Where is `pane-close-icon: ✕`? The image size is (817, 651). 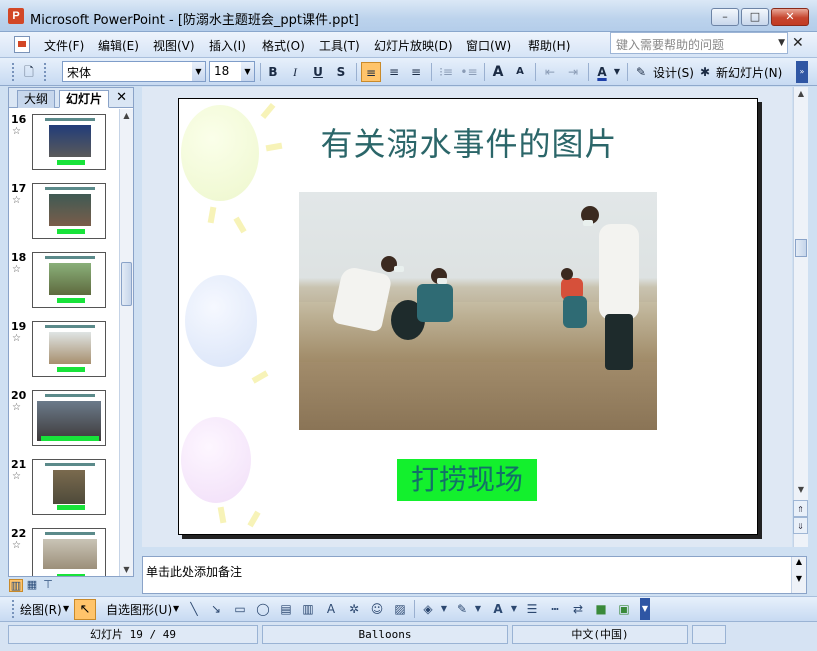 pane-close-icon: ✕ is located at coordinates (121, 97).